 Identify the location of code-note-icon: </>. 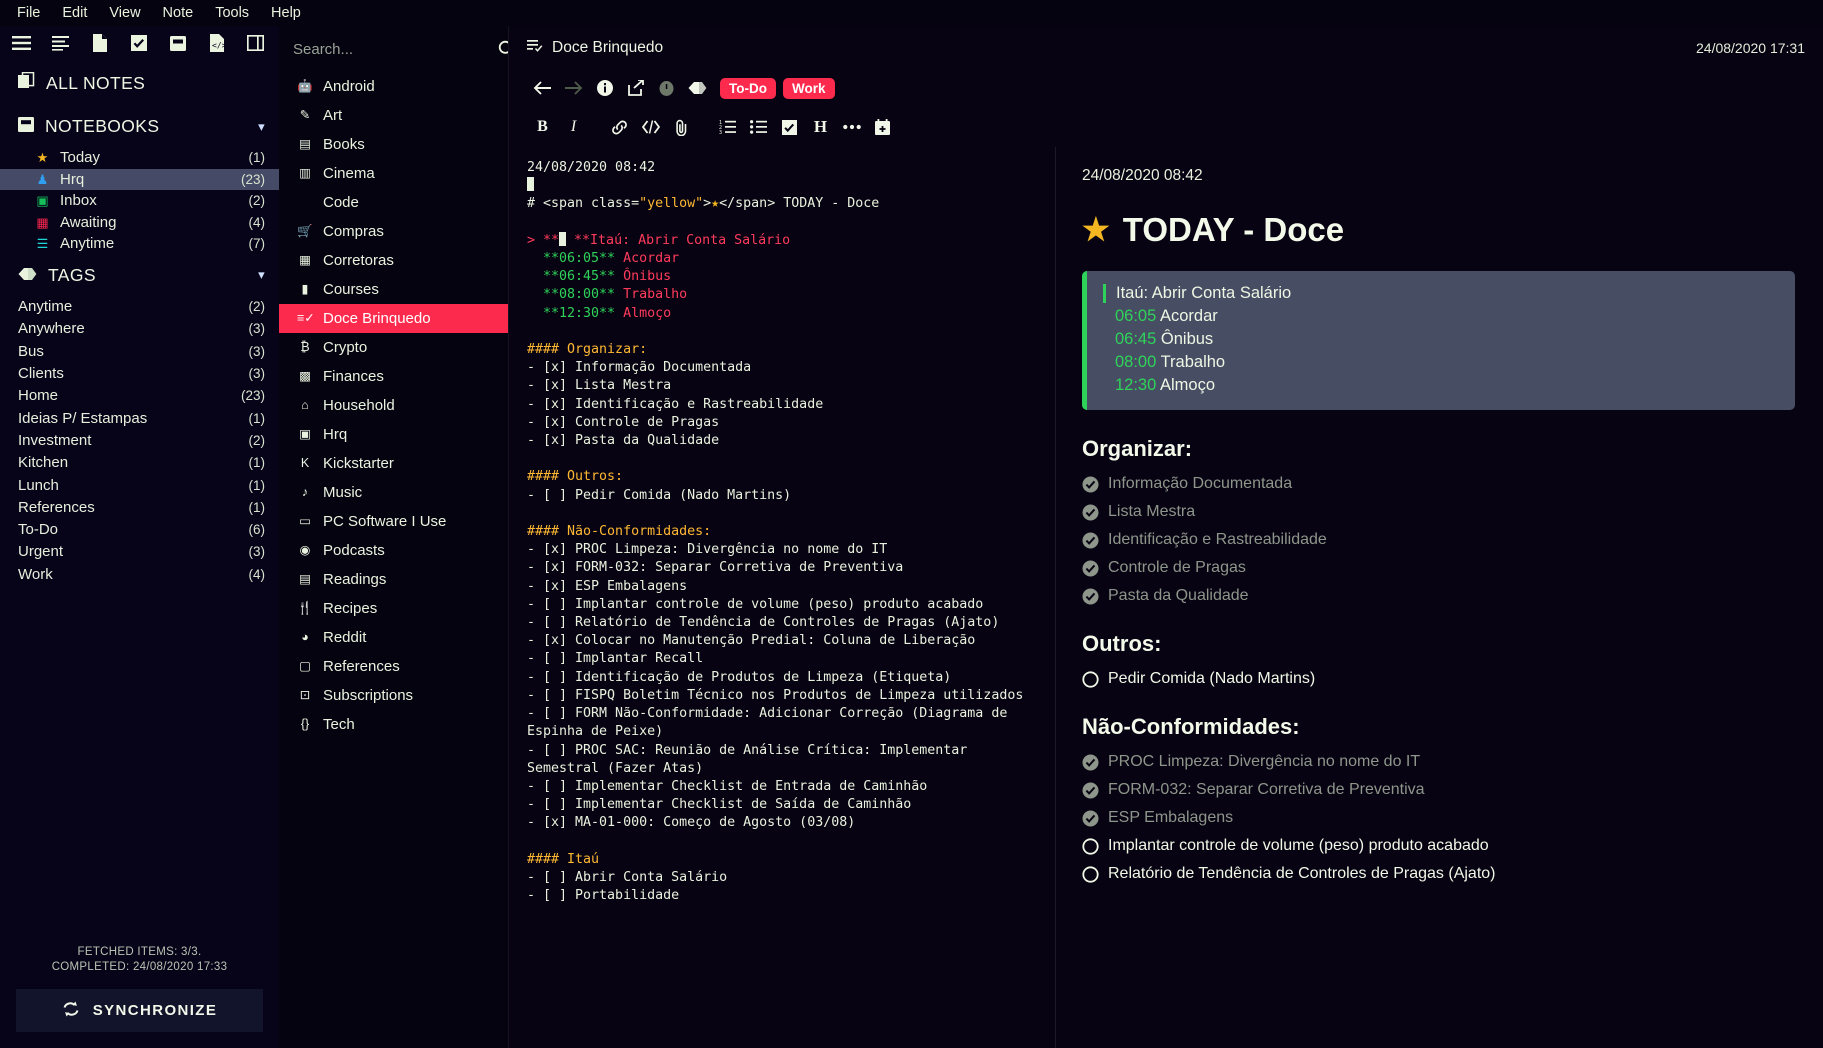
(216, 43).